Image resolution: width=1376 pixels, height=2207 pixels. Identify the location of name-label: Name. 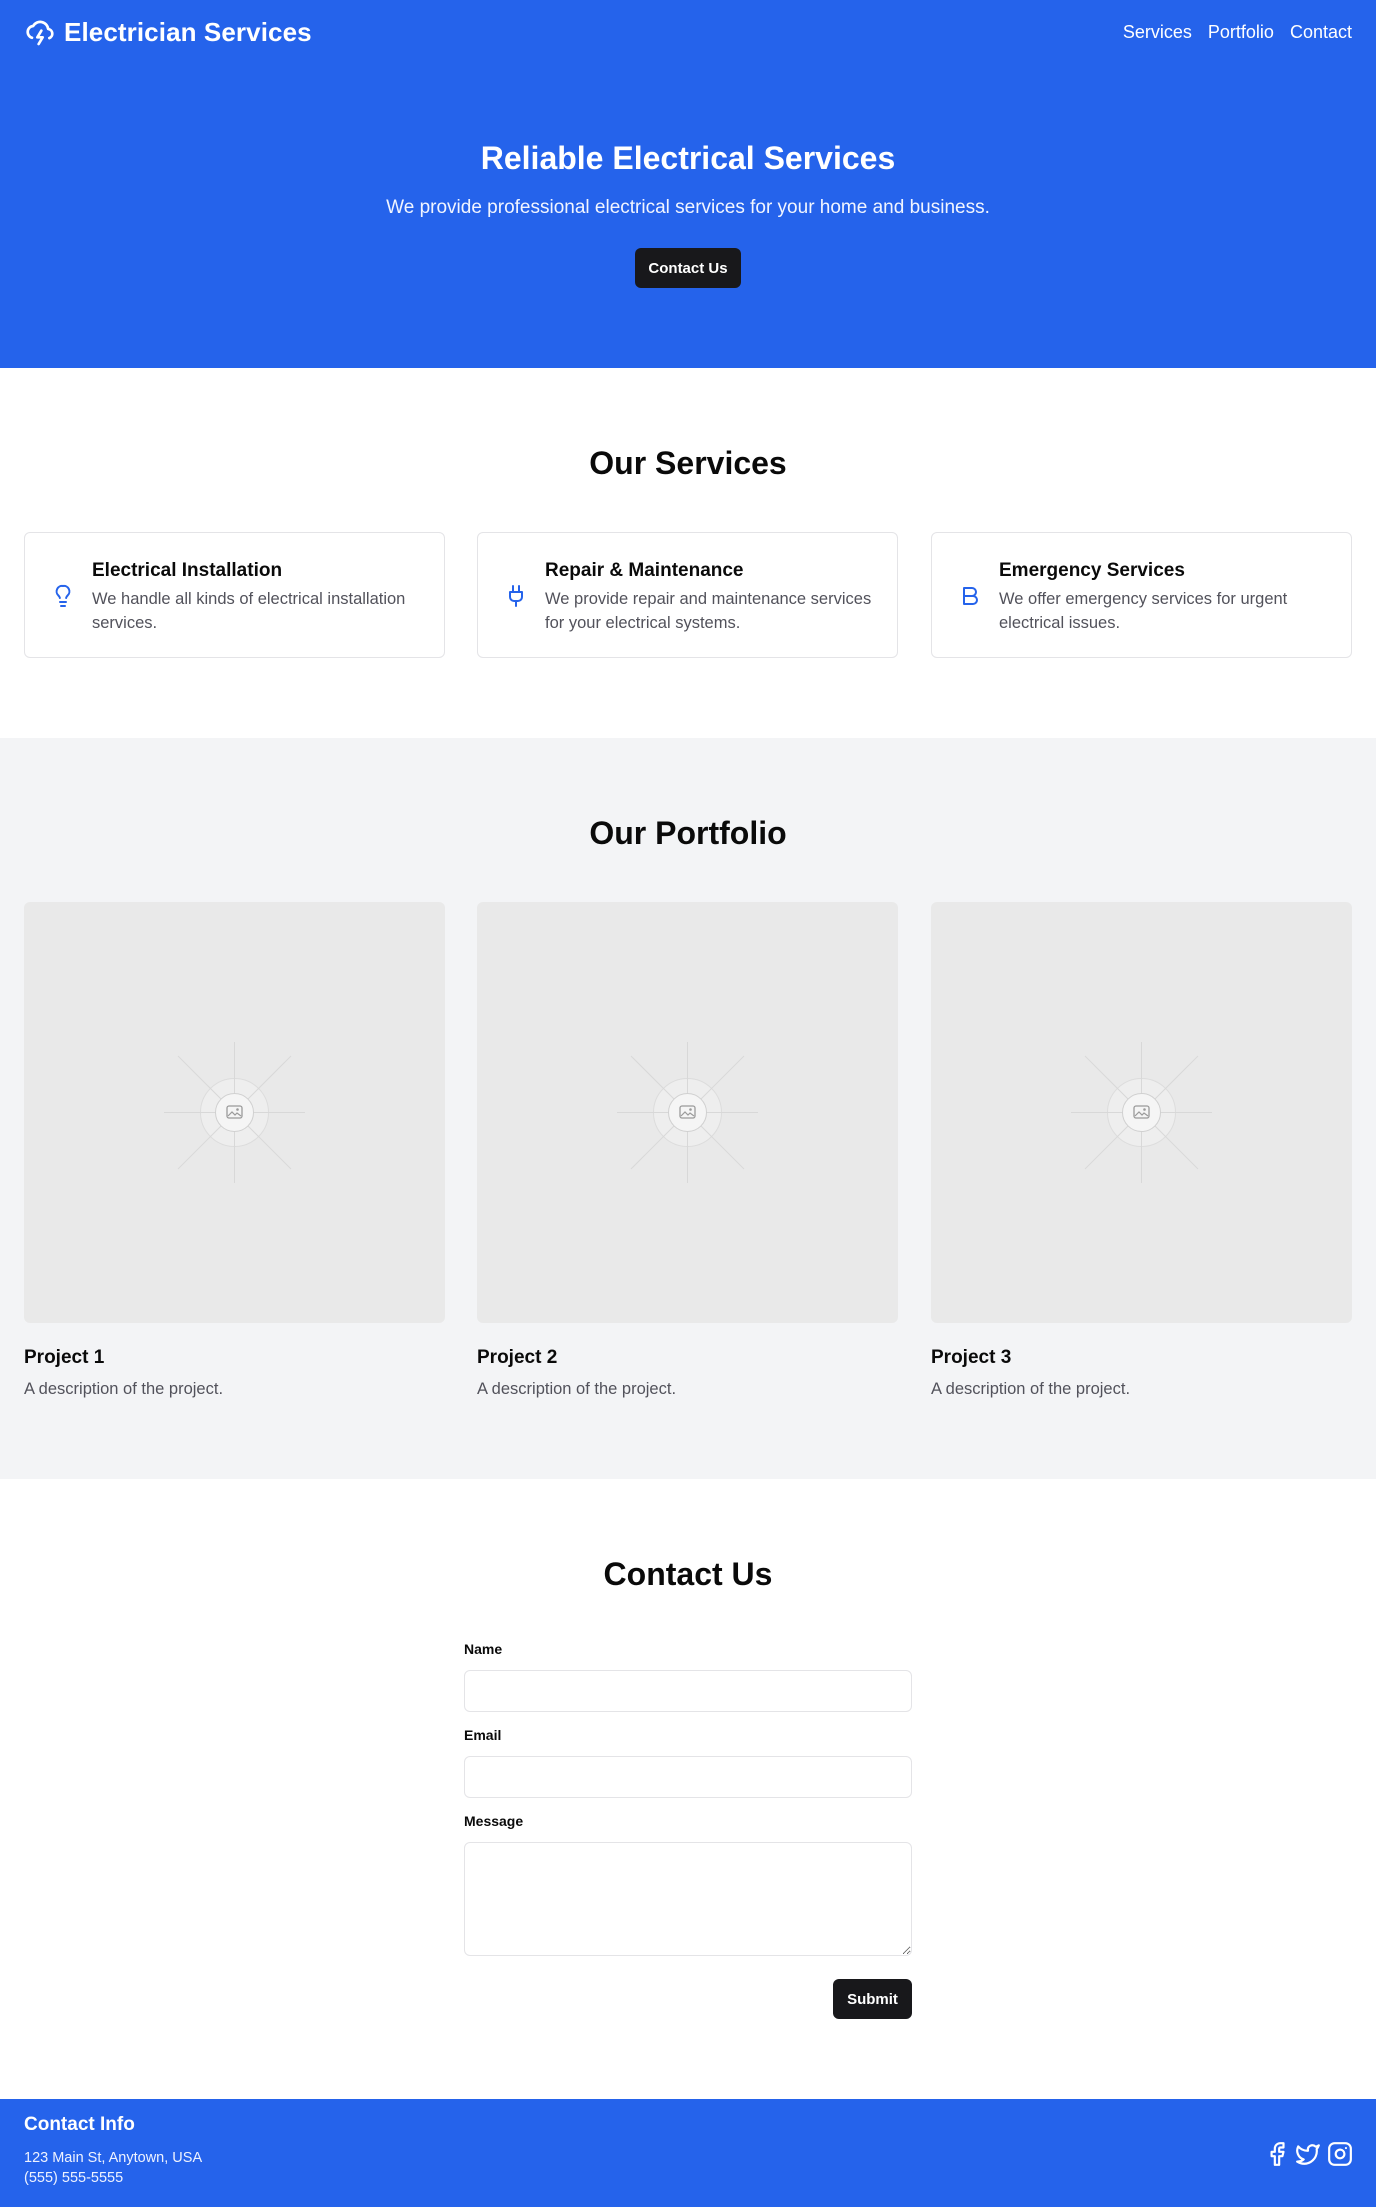
(483, 1649).